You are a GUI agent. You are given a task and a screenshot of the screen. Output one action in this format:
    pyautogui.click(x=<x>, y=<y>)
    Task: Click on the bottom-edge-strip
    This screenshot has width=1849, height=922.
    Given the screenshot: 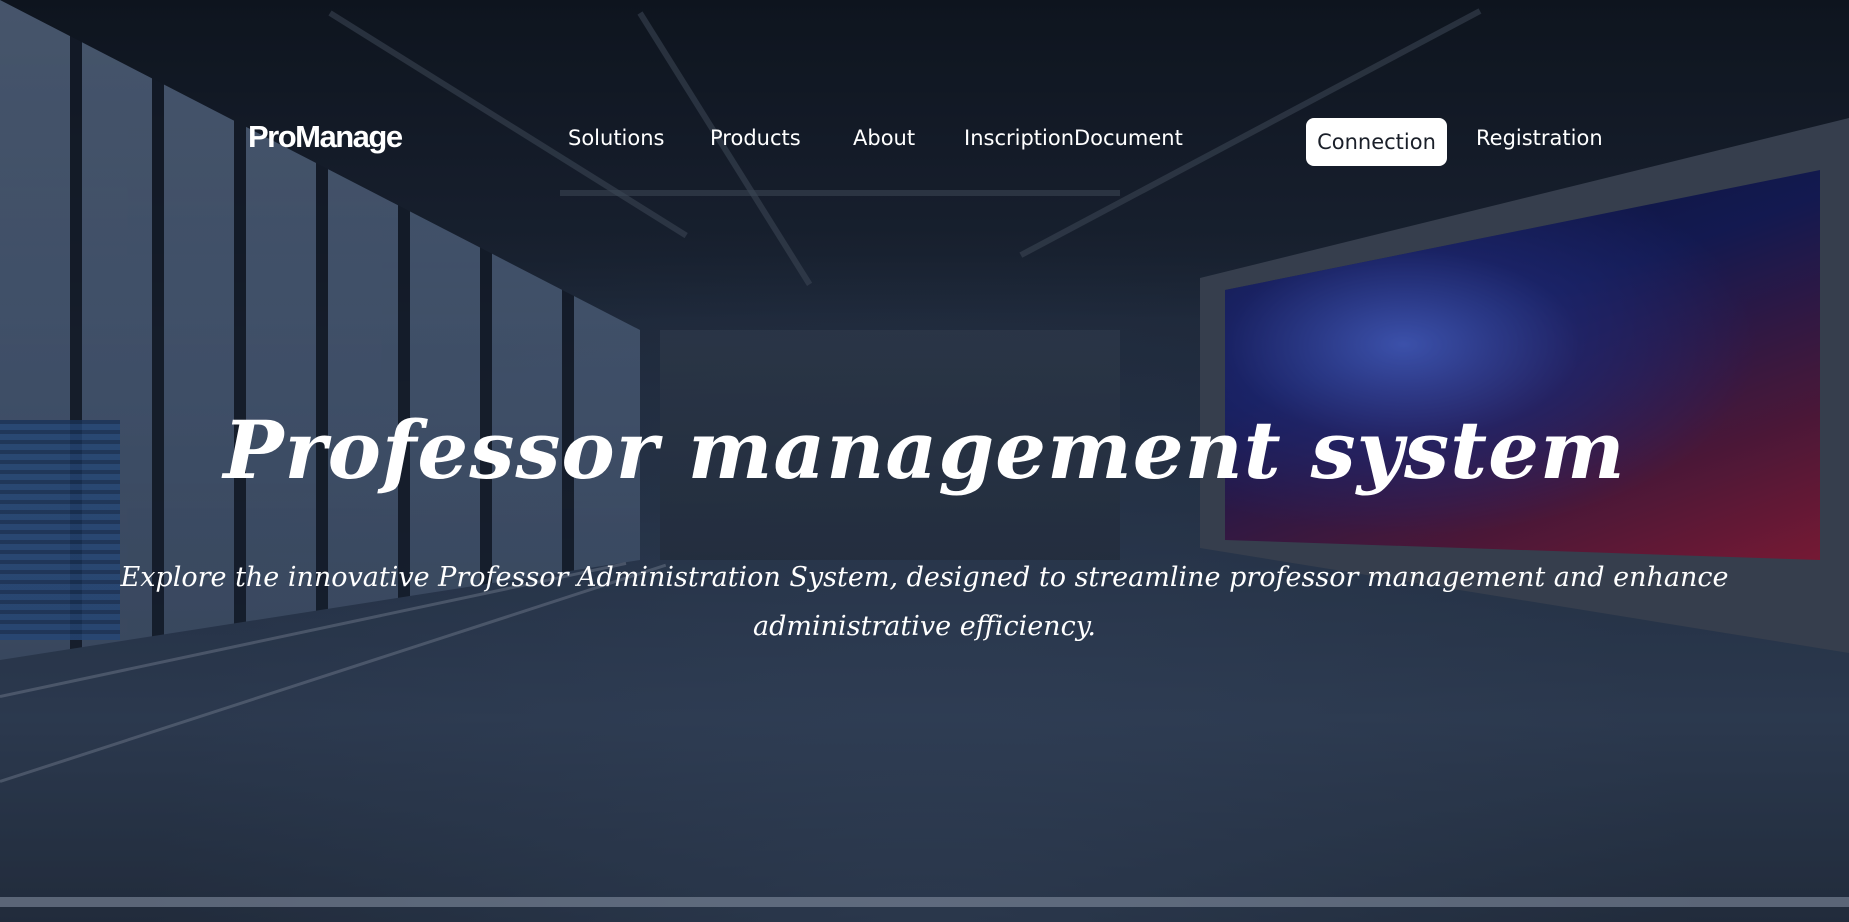 What is the action you would take?
    pyautogui.click(x=924, y=902)
    